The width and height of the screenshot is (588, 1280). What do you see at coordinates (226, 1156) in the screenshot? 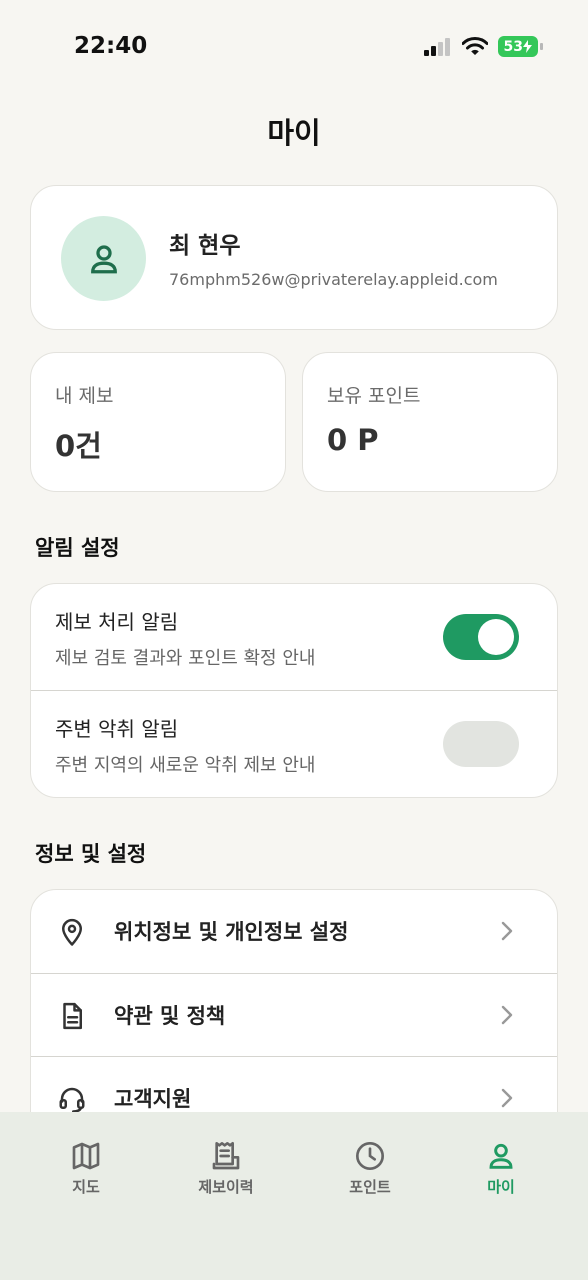
I see `receipt-icon` at bounding box center [226, 1156].